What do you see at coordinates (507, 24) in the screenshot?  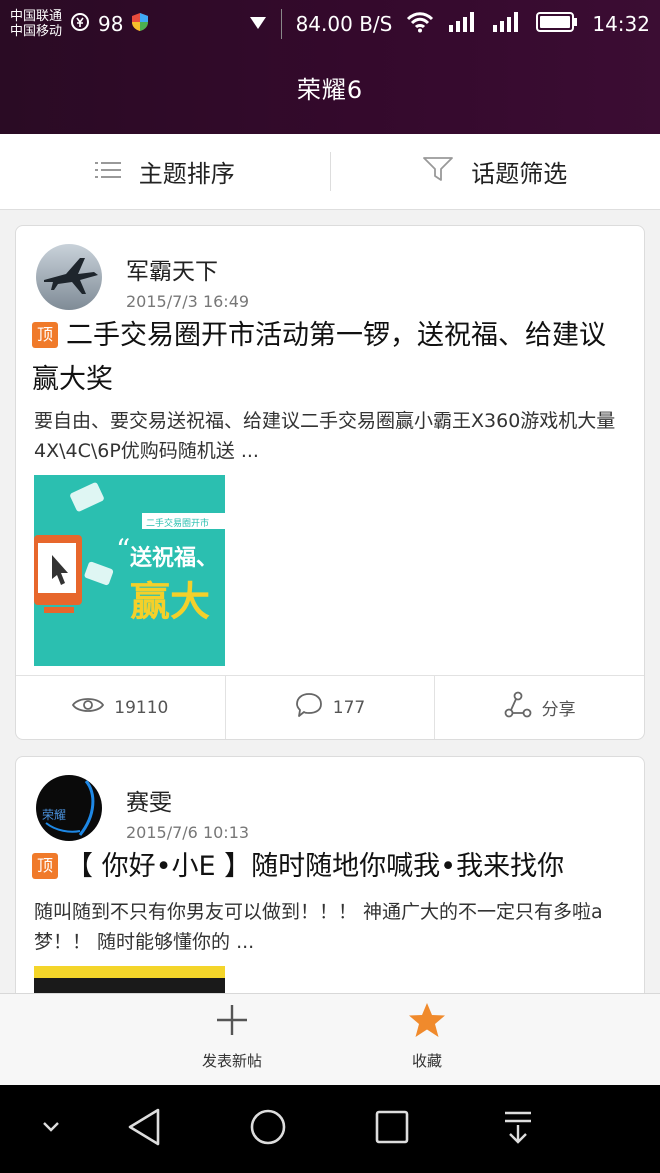 I see `signal-2-icon` at bounding box center [507, 24].